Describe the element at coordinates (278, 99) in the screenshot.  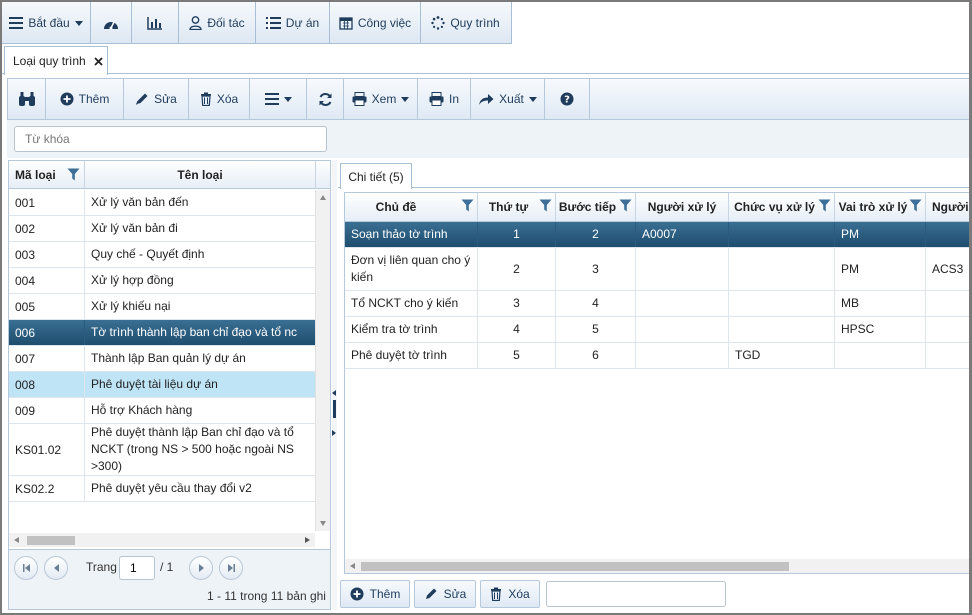
I see `more-menu-button` at that location.